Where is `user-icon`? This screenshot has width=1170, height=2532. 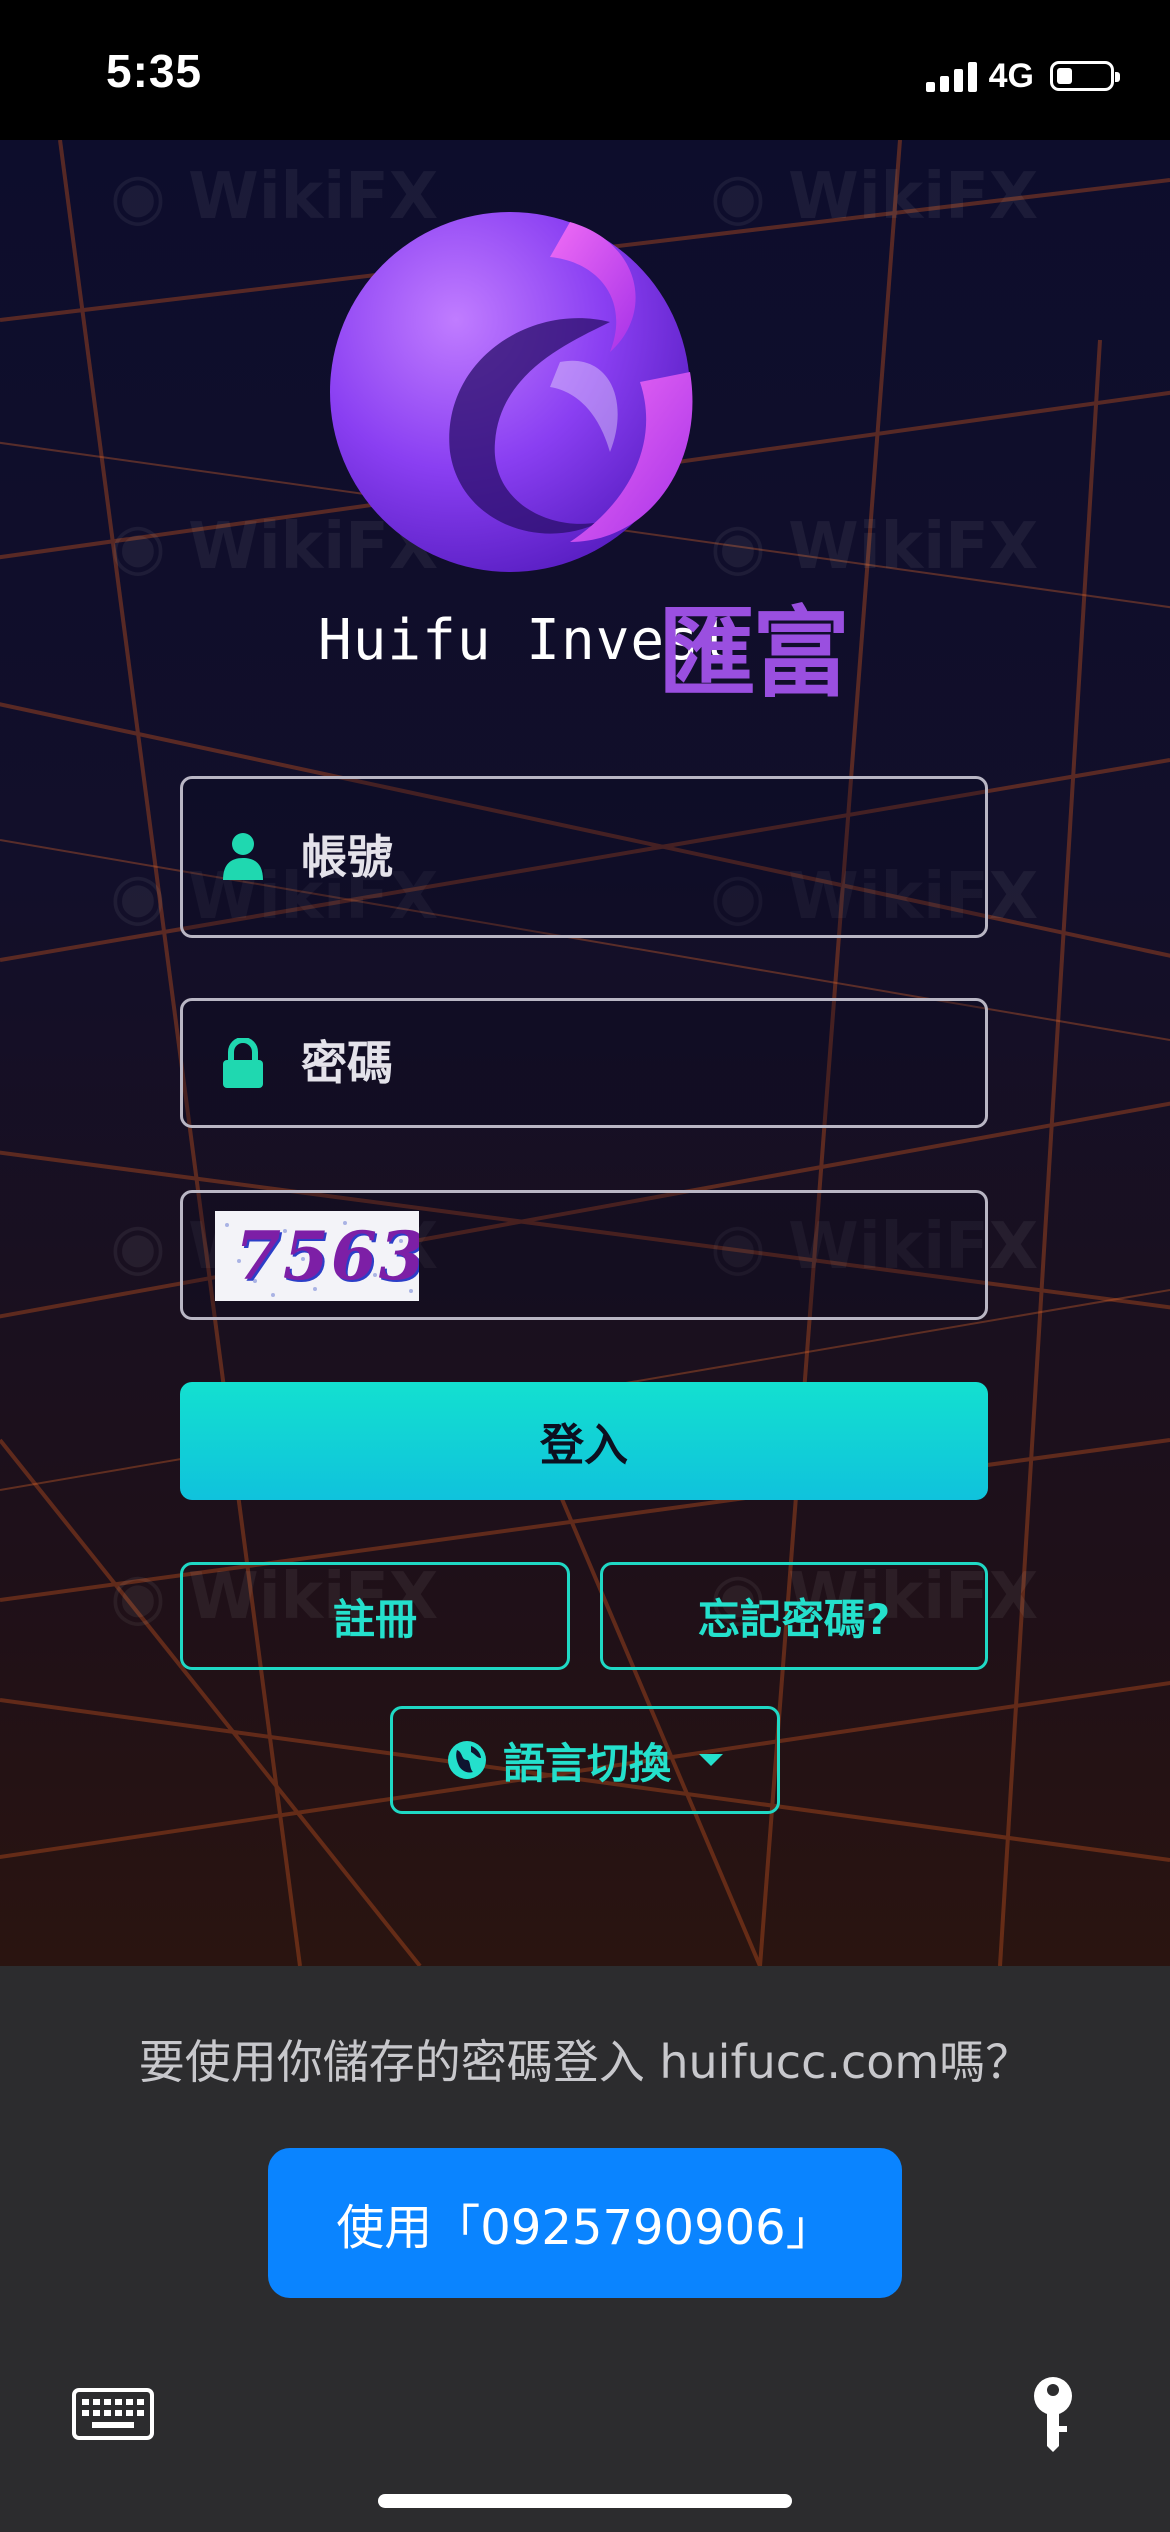 user-icon is located at coordinates (243, 856).